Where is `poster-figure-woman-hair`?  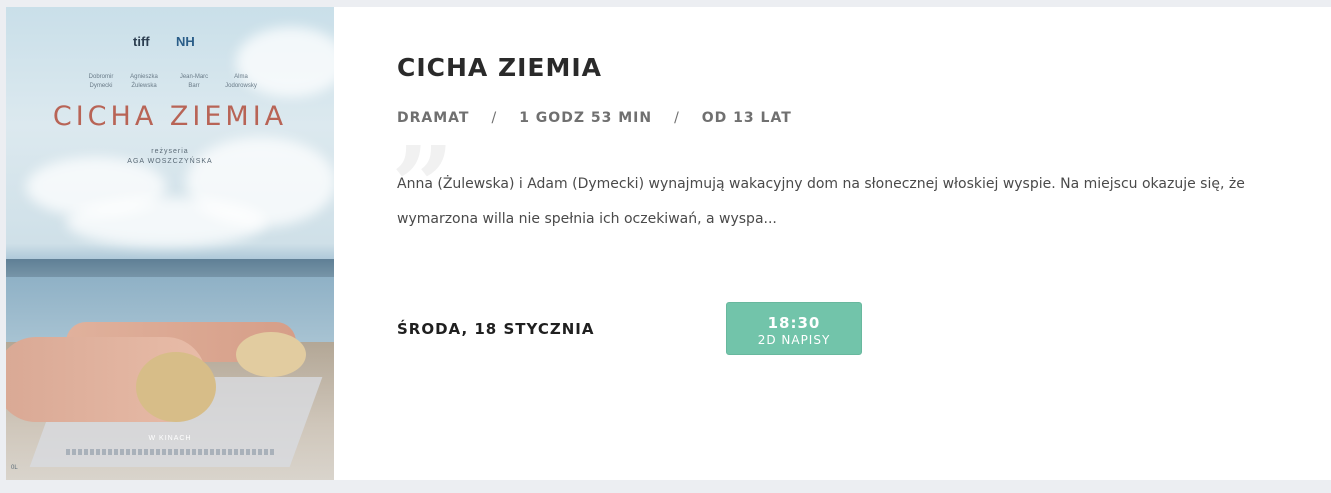 poster-figure-woman-hair is located at coordinates (271, 354).